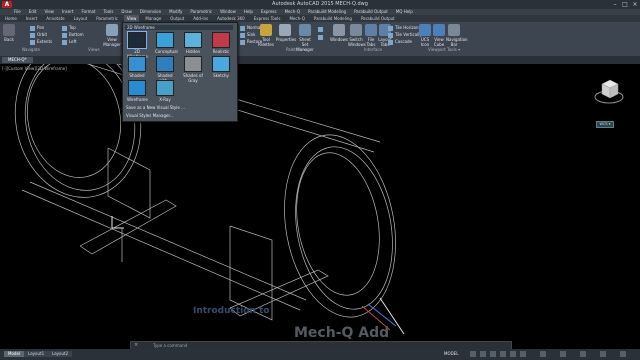 The width and height of the screenshot is (640, 360). What do you see at coordinates (242, 28) in the screenshot?
I see `viewport-icon` at bounding box center [242, 28].